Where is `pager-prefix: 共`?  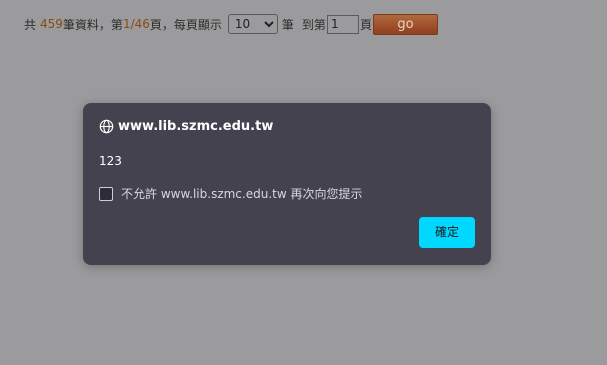
pager-prefix: 共 is located at coordinates (30, 24).